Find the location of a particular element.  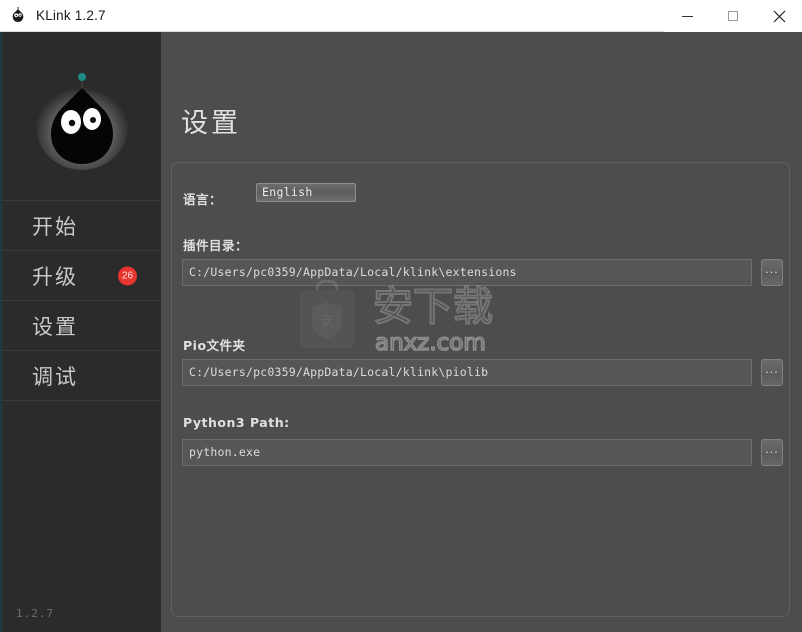

window-controls is located at coordinates (733, 16).